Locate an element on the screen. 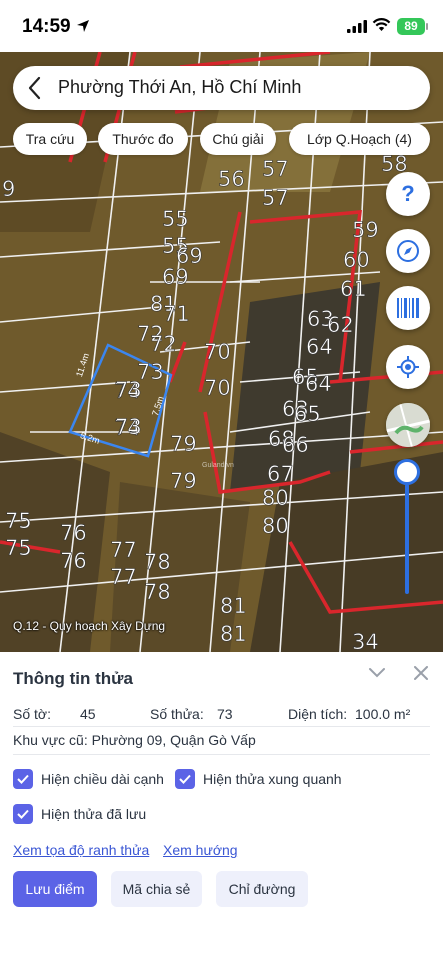 Image resolution: width=443 pixels, height=960 pixels. plot-number: 55 is located at coordinates (175, 219).